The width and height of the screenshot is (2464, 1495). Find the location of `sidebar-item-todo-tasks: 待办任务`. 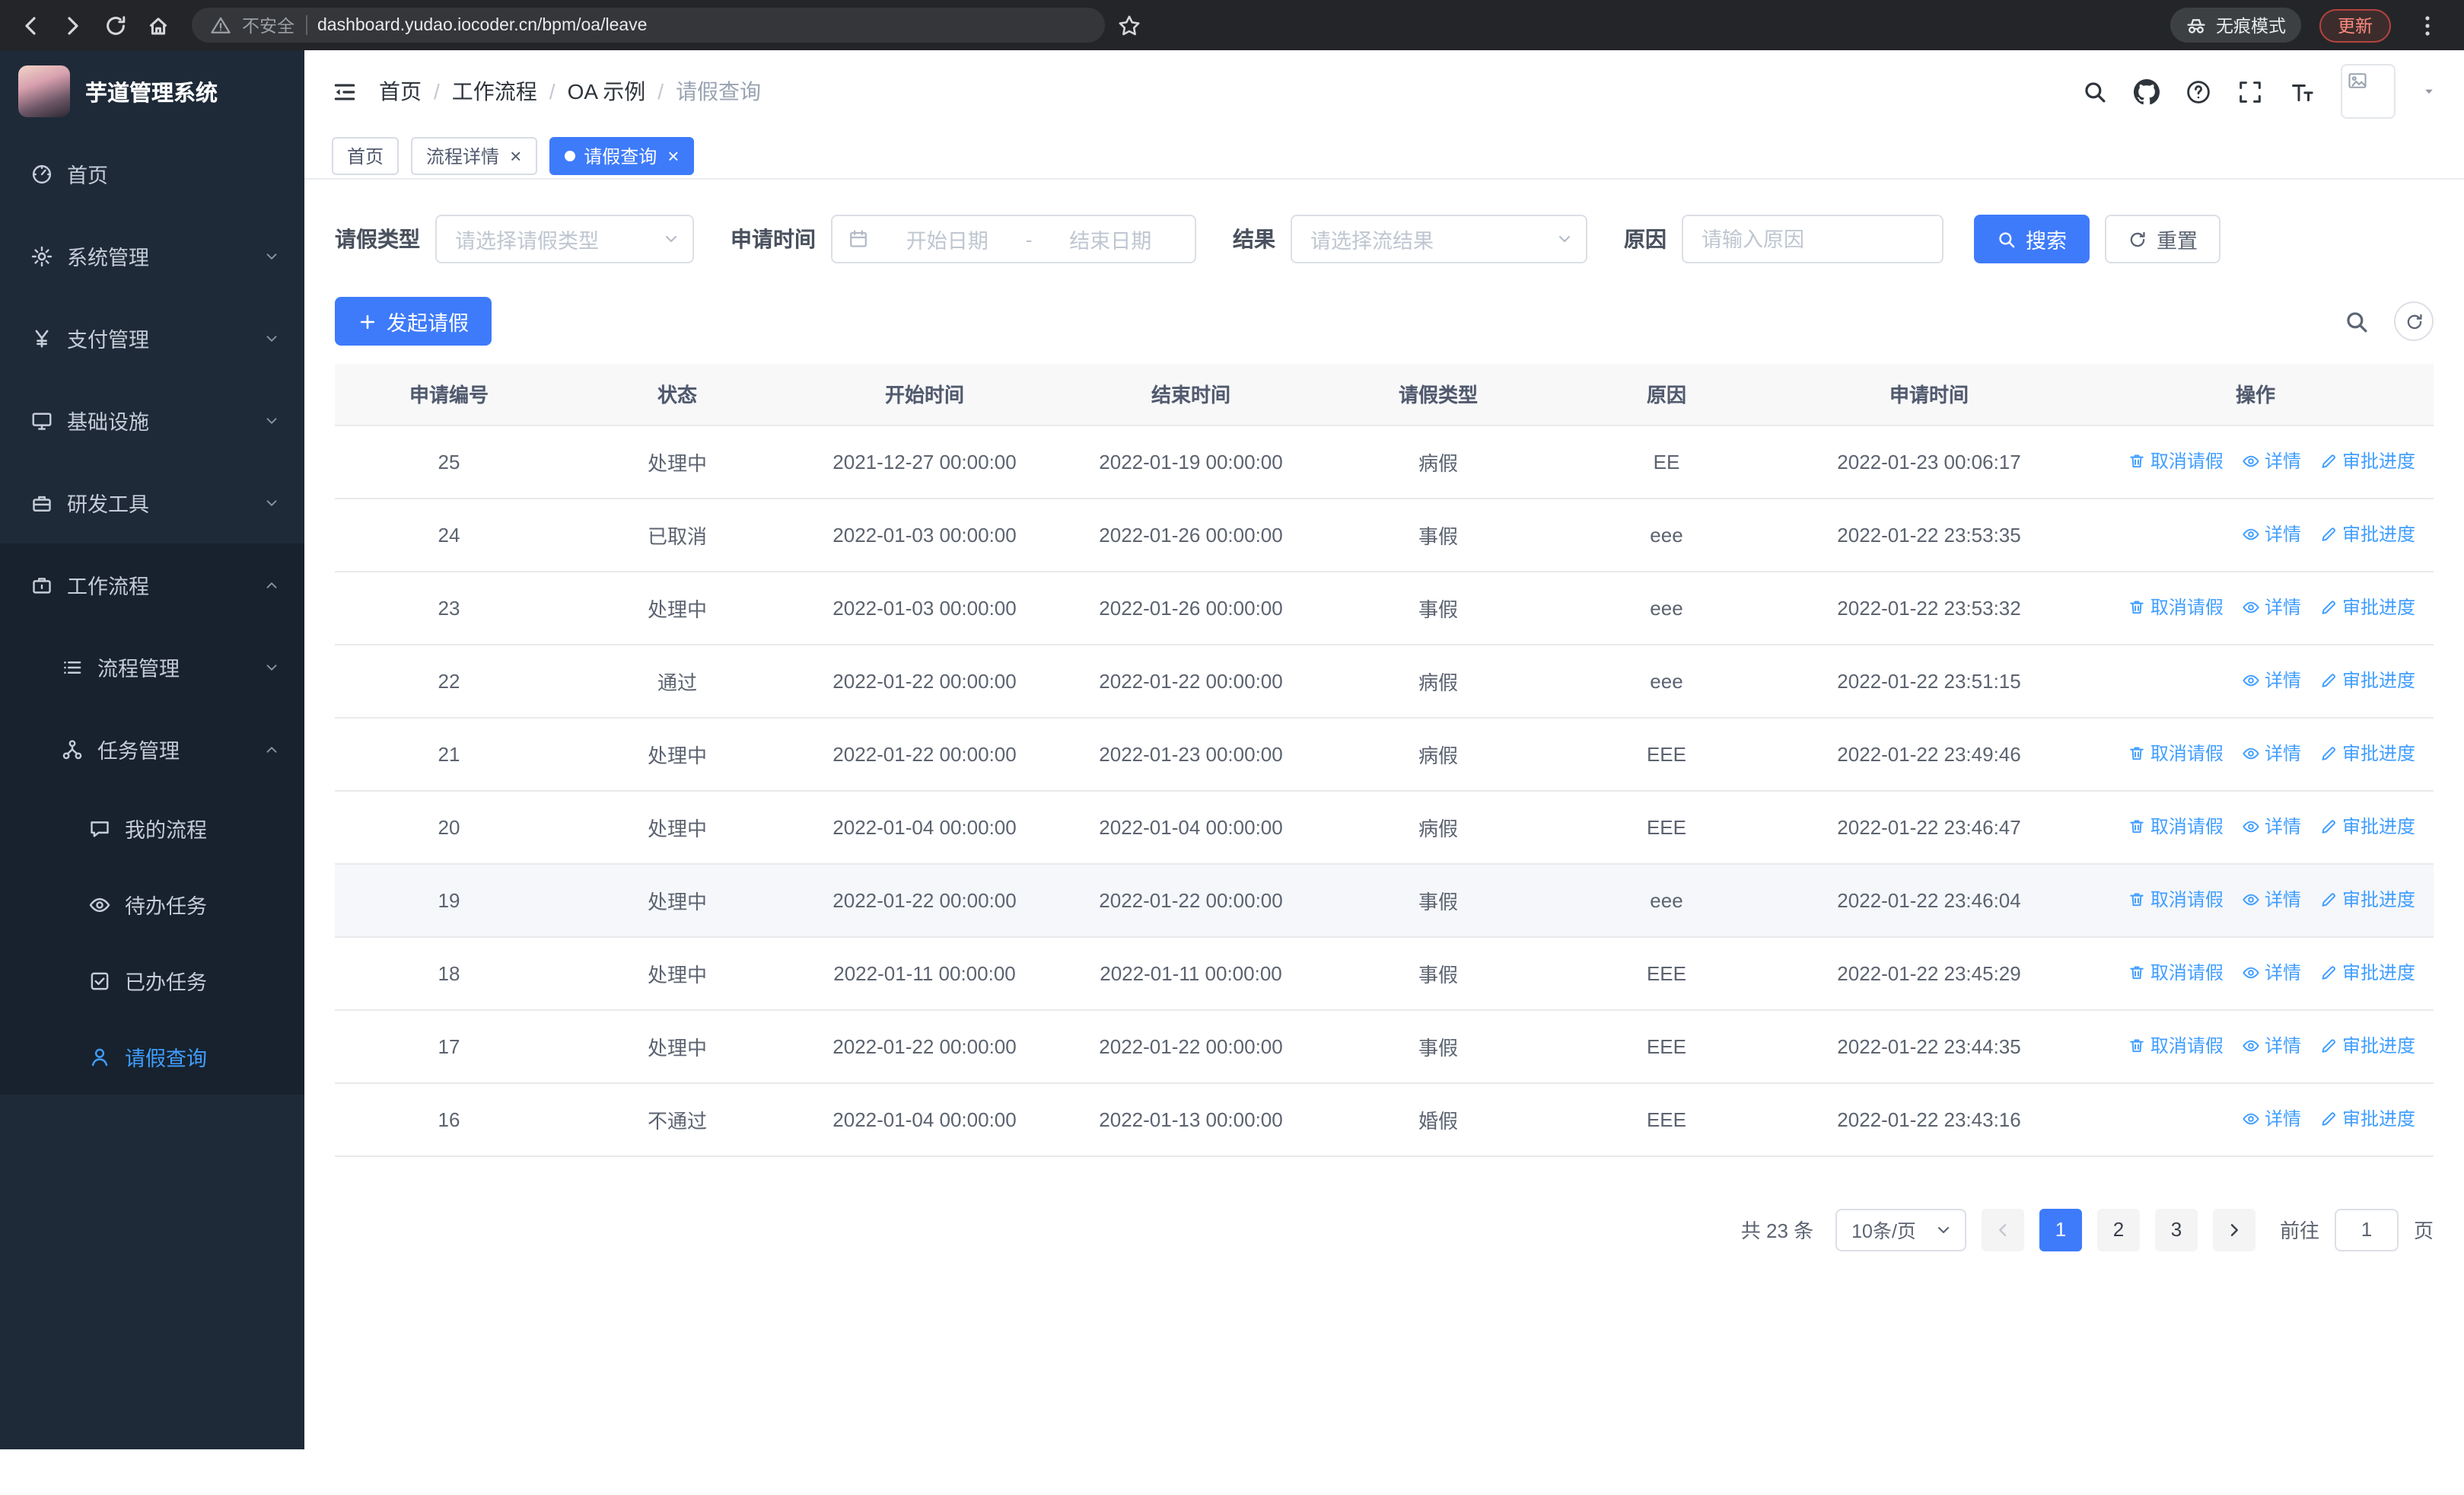

sidebar-item-todo-tasks: 待办任务 is located at coordinates (152, 904).